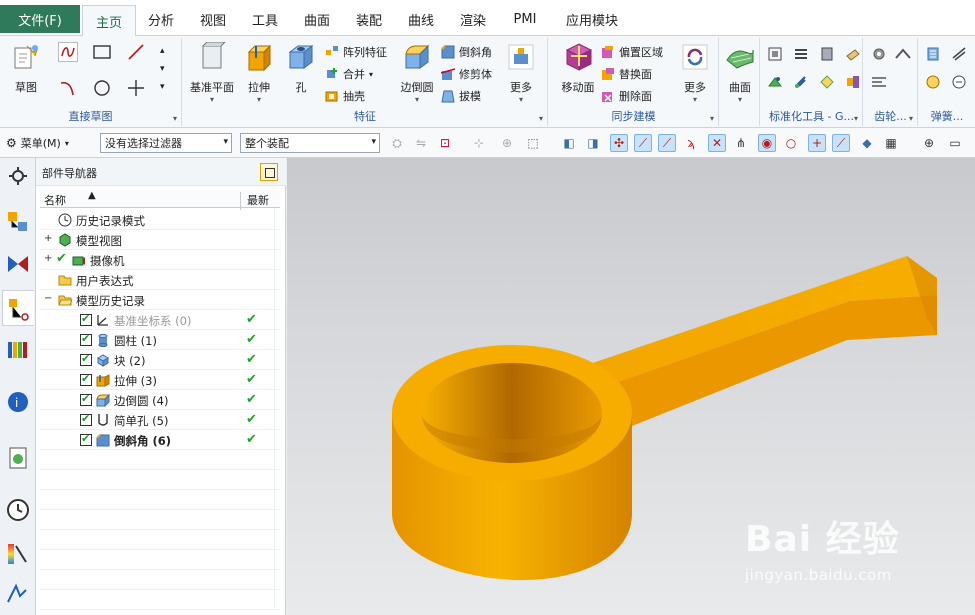 The height and width of the screenshot is (615, 975). Describe the element at coordinates (817, 143) in the screenshot. I see `existing-point-icon: +` at that location.